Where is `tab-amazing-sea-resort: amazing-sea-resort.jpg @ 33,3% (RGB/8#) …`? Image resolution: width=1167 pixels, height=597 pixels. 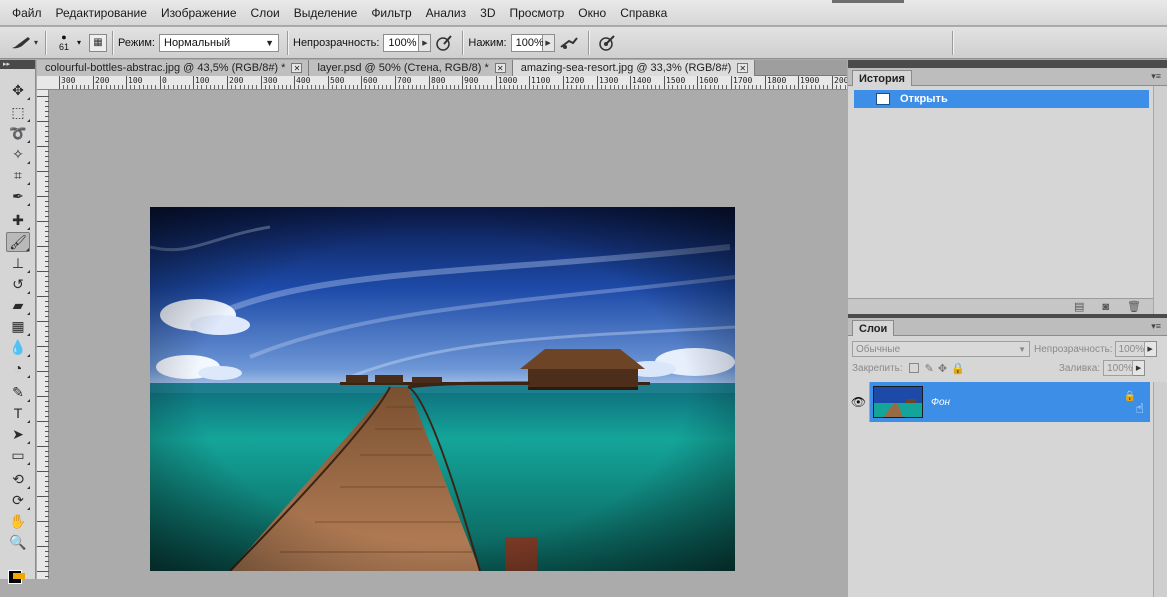 tab-amazing-sea-resort: amazing-sea-resort.jpg @ 33,3% (RGB/8#) … is located at coordinates (634, 68).